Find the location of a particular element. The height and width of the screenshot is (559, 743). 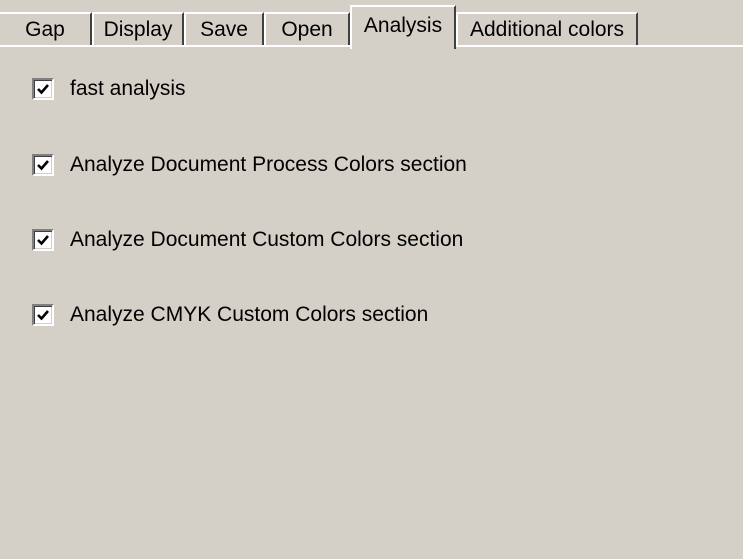

fast-analysis-label: fast analysis is located at coordinates (128, 88).